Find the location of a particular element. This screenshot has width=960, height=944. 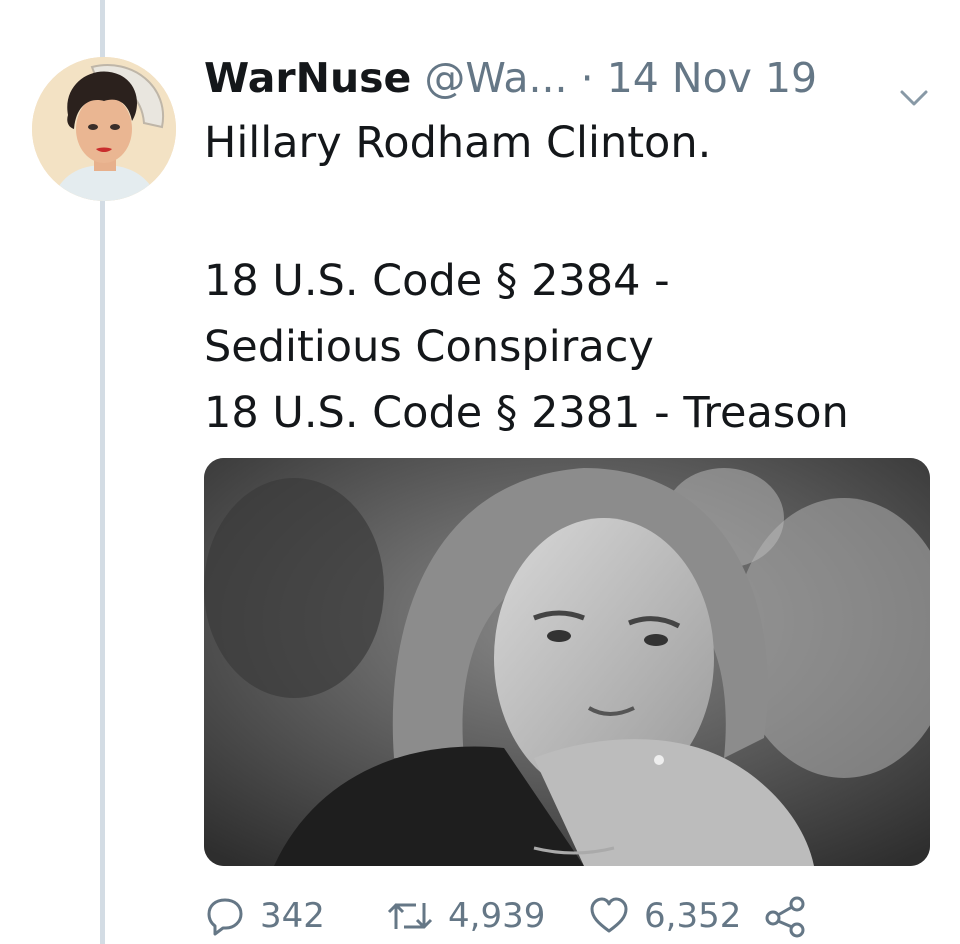

tweet-text-line: Hillary Rodham Clinton. is located at coordinates (458, 143).